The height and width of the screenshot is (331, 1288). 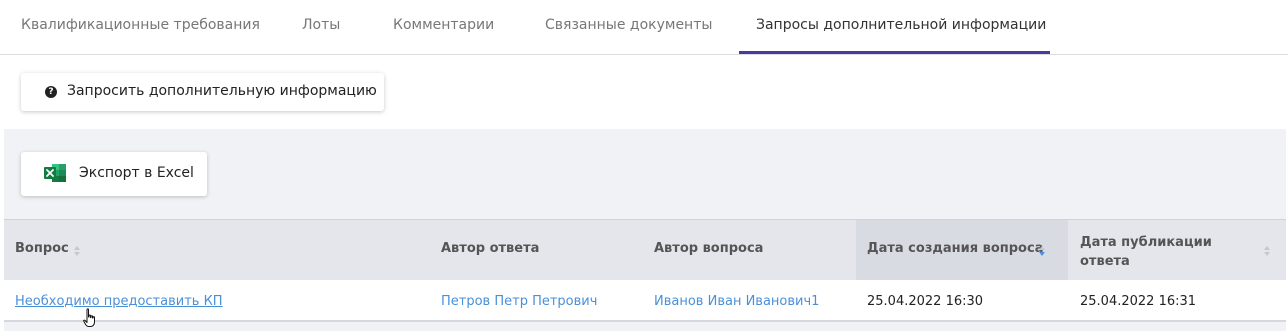 I want to click on published-date-cell: 25.04.2022 16:31, so click(x=1138, y=301).